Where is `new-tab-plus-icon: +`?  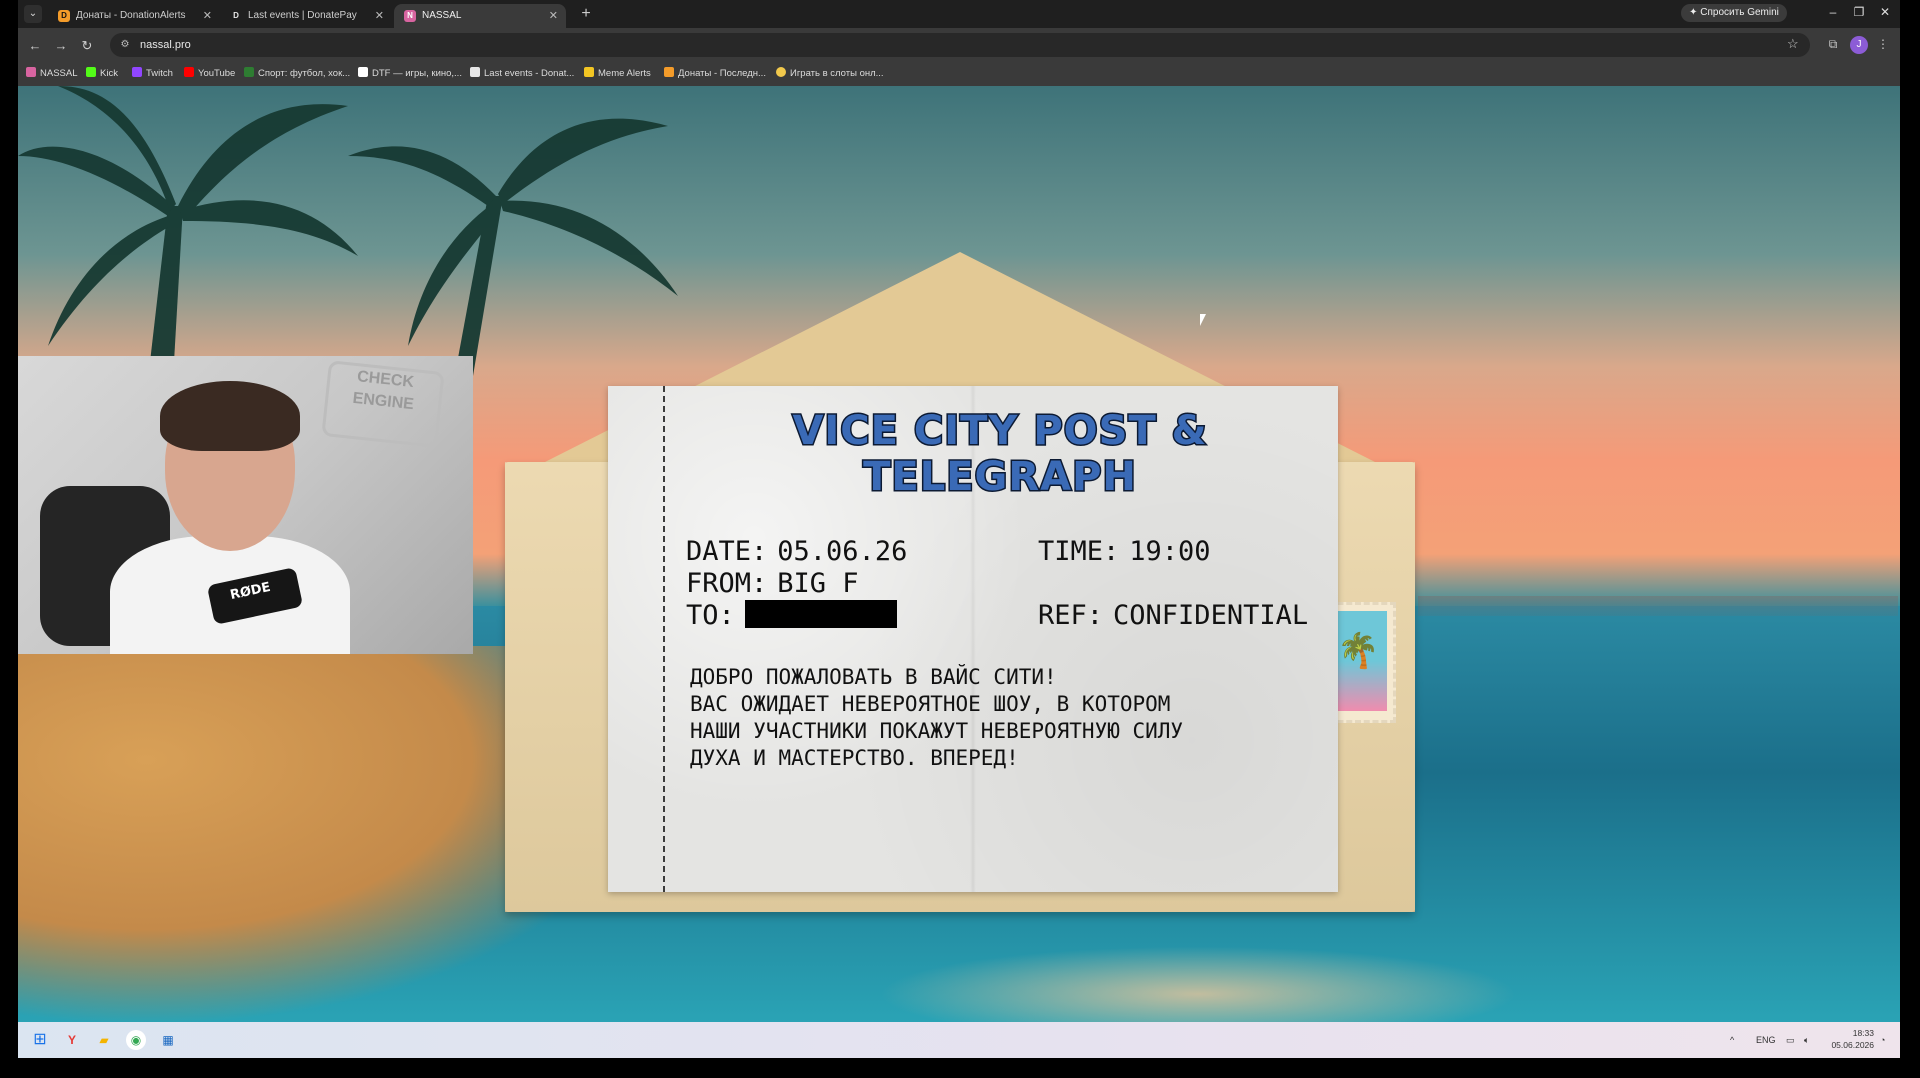
new-tab-plus-icon: + is located at coordinates (586, 14).